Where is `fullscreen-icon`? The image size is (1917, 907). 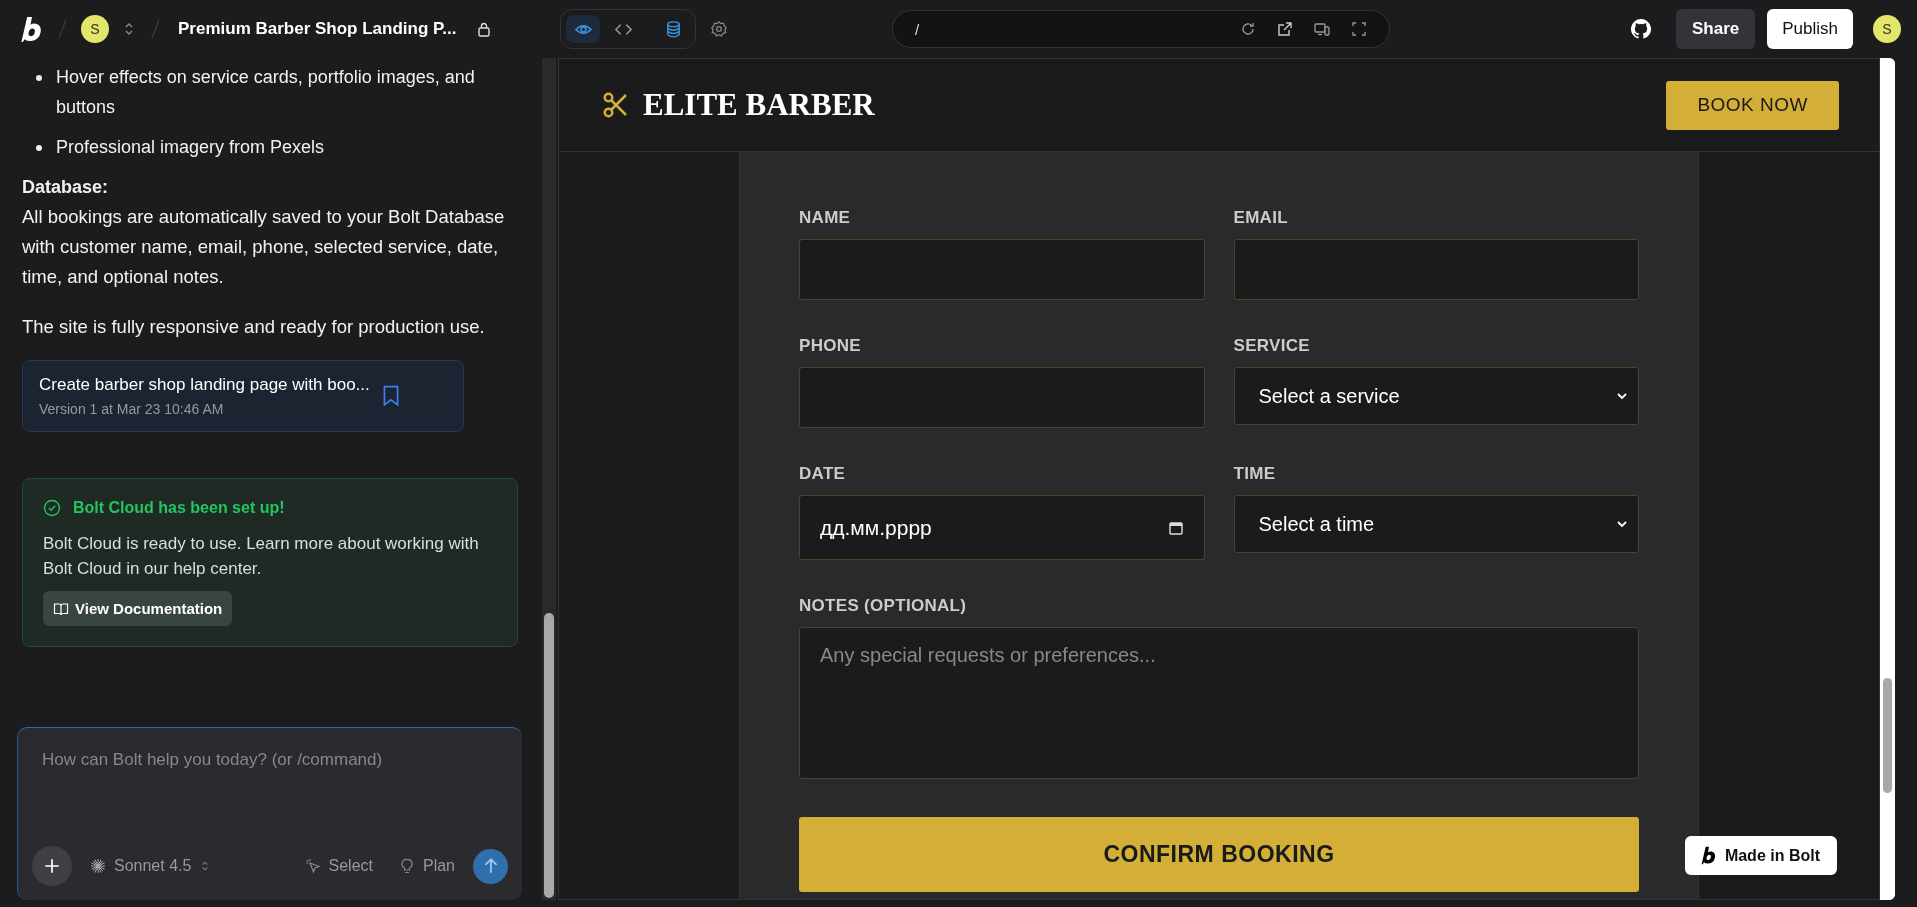
fullscreen-icon is located at coordinates (1359, 29).